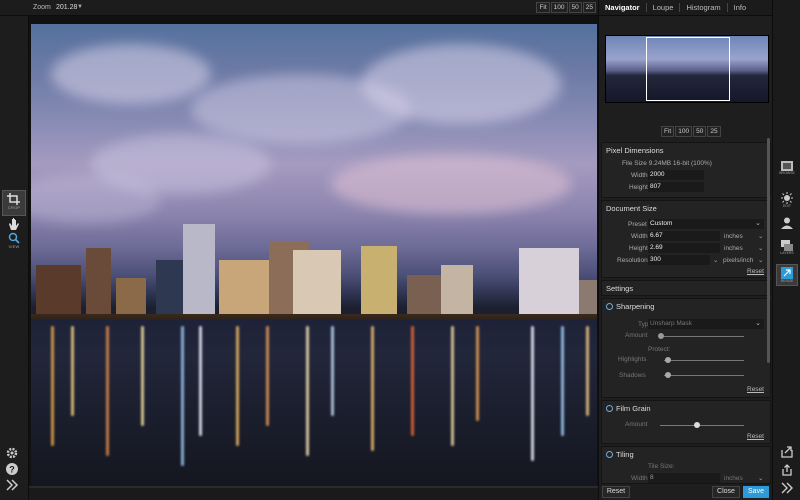  What do you see at coordinates (787, 169) in the screenshot?
I see `browse-module-button: BROWSE` at bounding box center [787, 169].